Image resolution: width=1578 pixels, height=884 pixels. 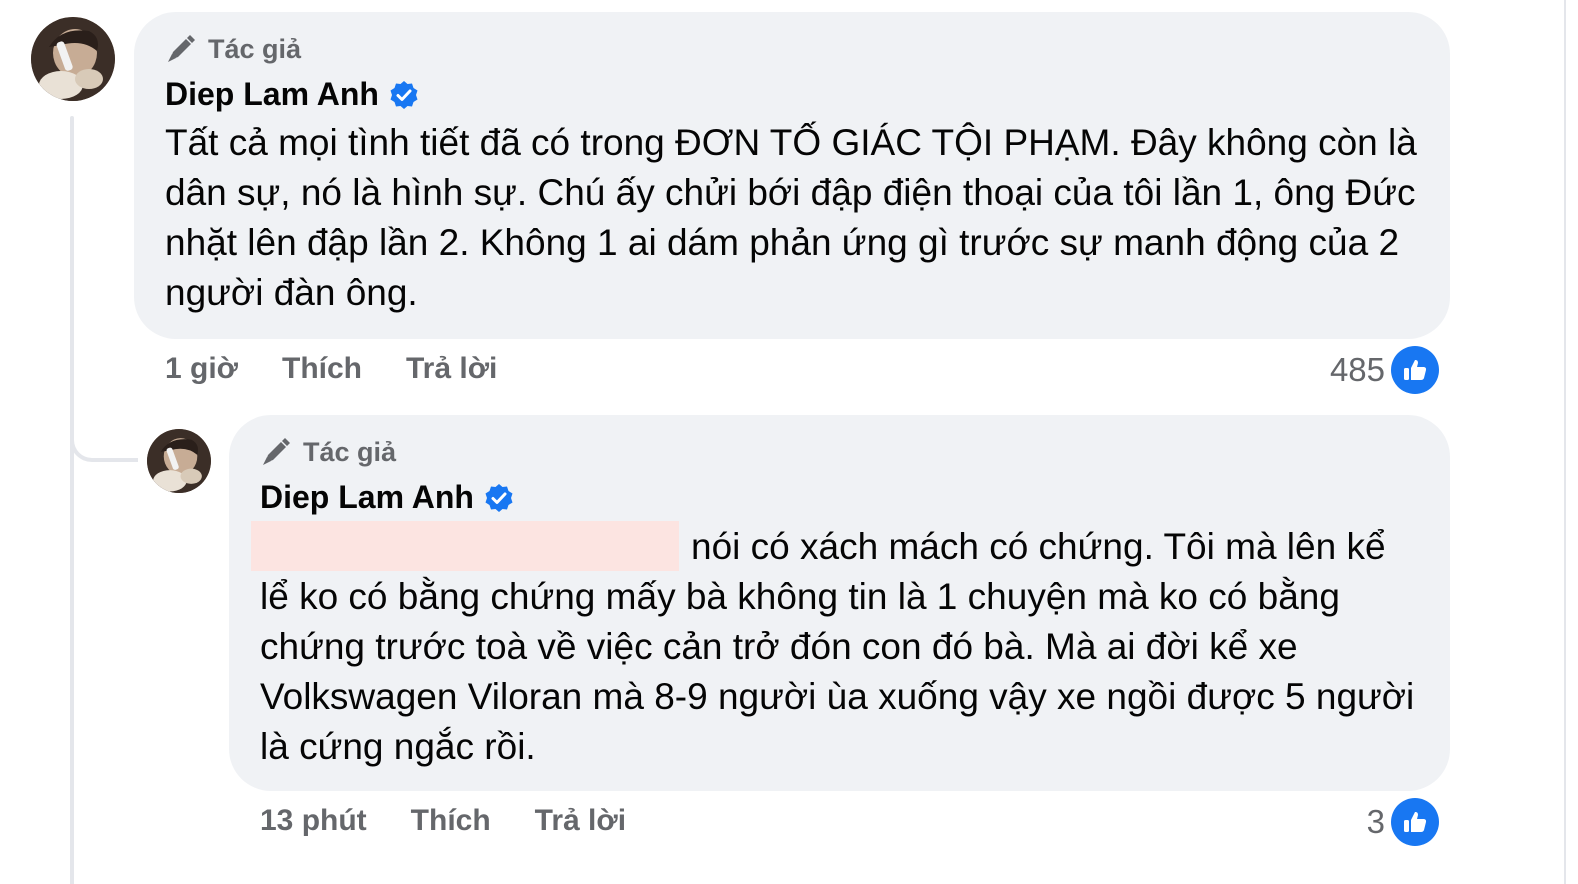 What do you see at coordinates (72, 500) in the screenshot?
I see `thread-line` at bounding box center [72, 500].